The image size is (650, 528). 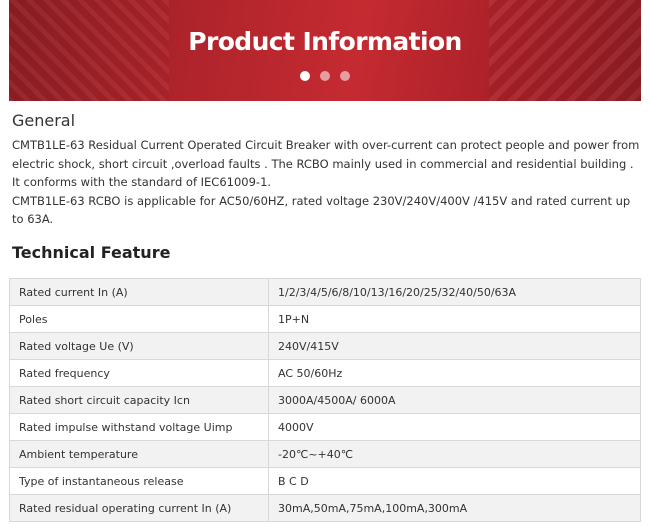 I want to click on spec-label: Rated residual operating current In (A), so click(x=139, y=508).